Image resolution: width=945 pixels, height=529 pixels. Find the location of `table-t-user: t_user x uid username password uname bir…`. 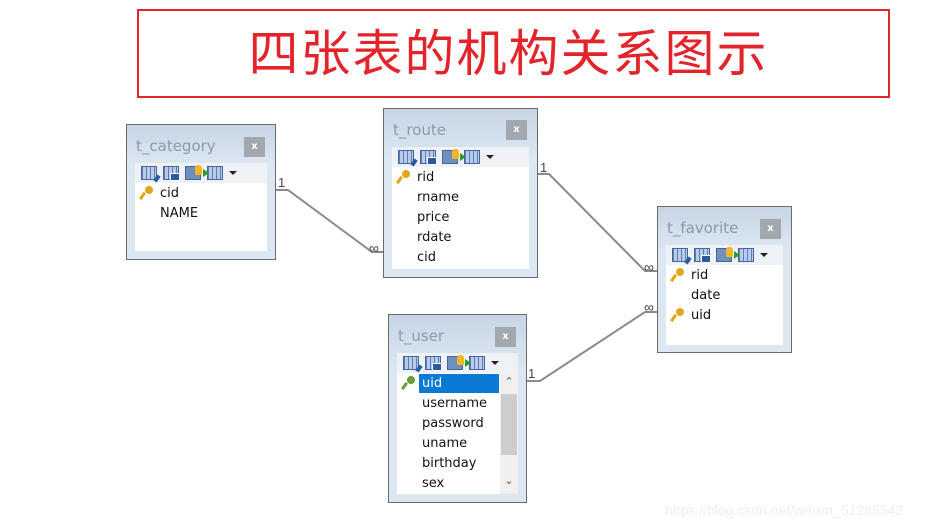

table-t-user: t_user x uid username password uname bir… is located at coordinates (457, 408).